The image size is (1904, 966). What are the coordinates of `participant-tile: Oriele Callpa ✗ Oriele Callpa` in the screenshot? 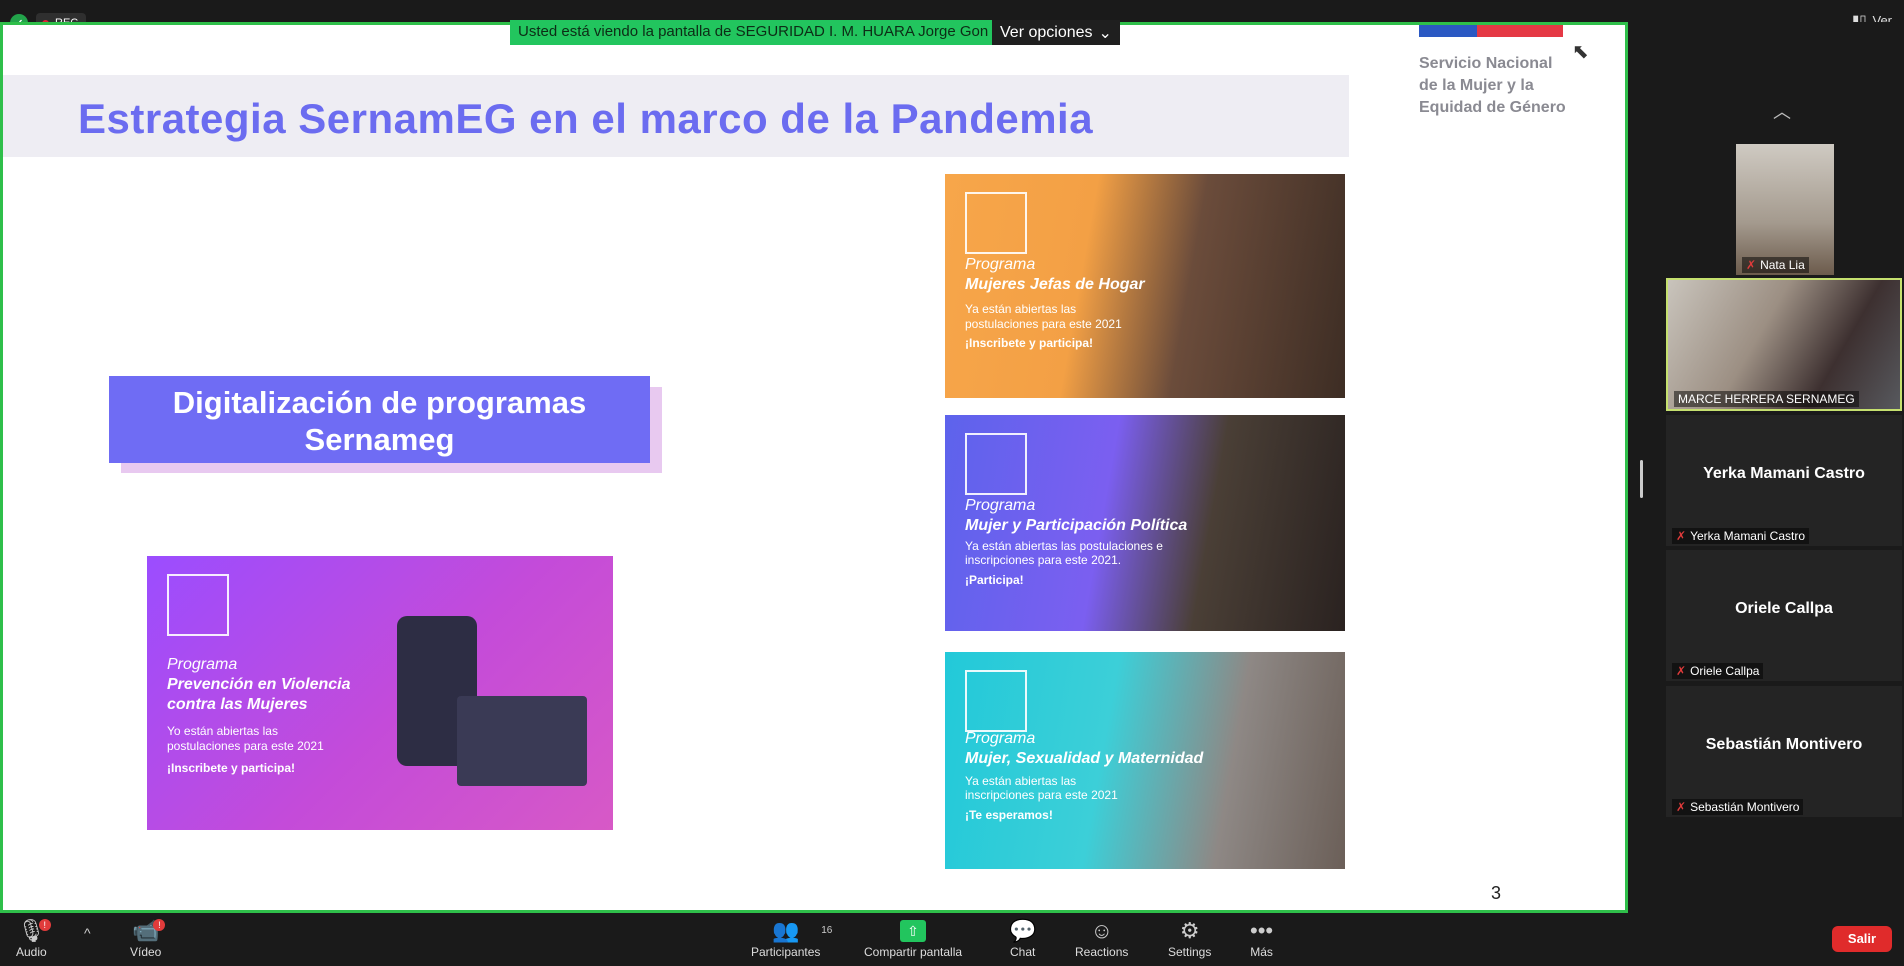 It's located at (1784, 615).